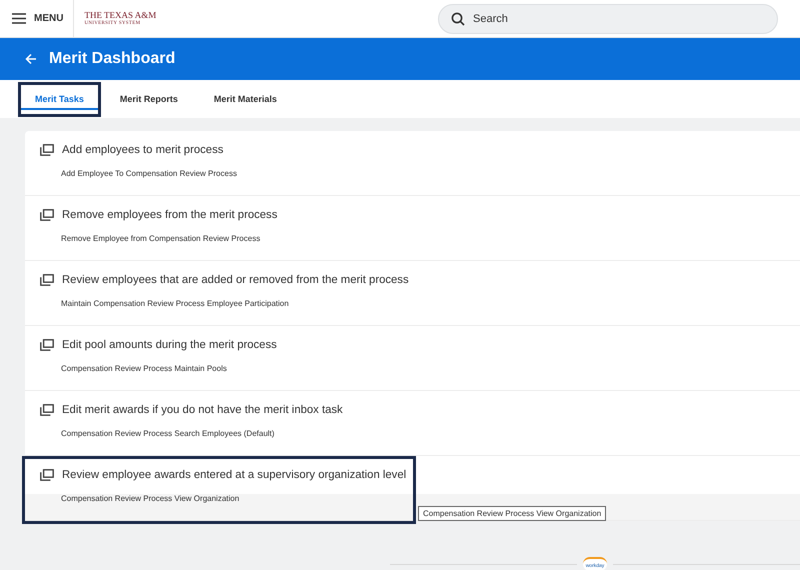 This screenshot has width=800, height=570. Describe the element at coordinates (245, 99) in the screenshot. I see `tab: Merit Materials` at that location.